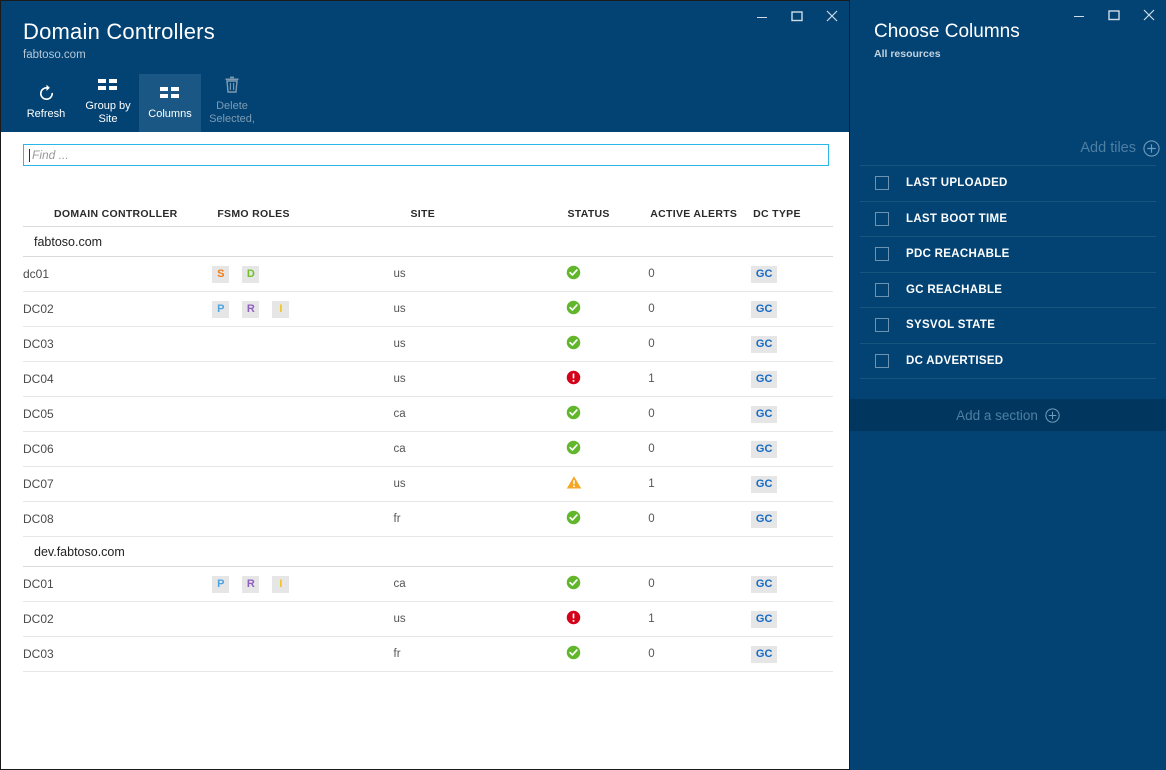 Image resolution: width=1166 pixels, height=770 pixels. I want to click on table-row: DC07 us 1 GC, so click(428, 484).